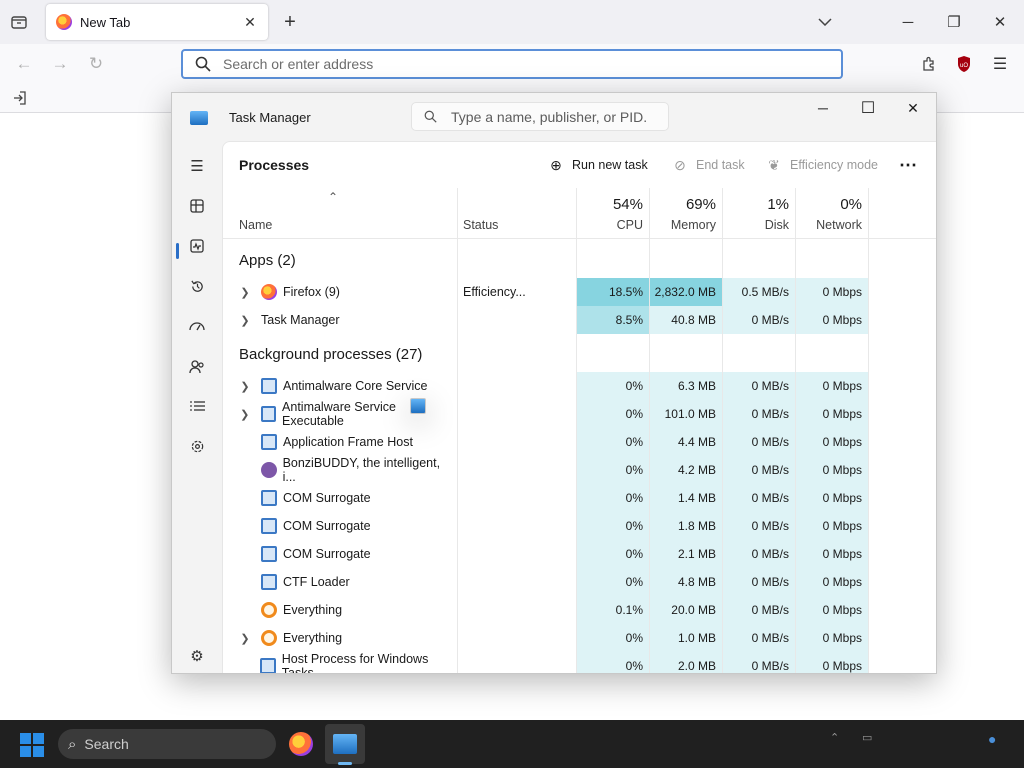 This screenshot has width=1024, height=768. I want to click on process-name: Everything, so click(313, 610).